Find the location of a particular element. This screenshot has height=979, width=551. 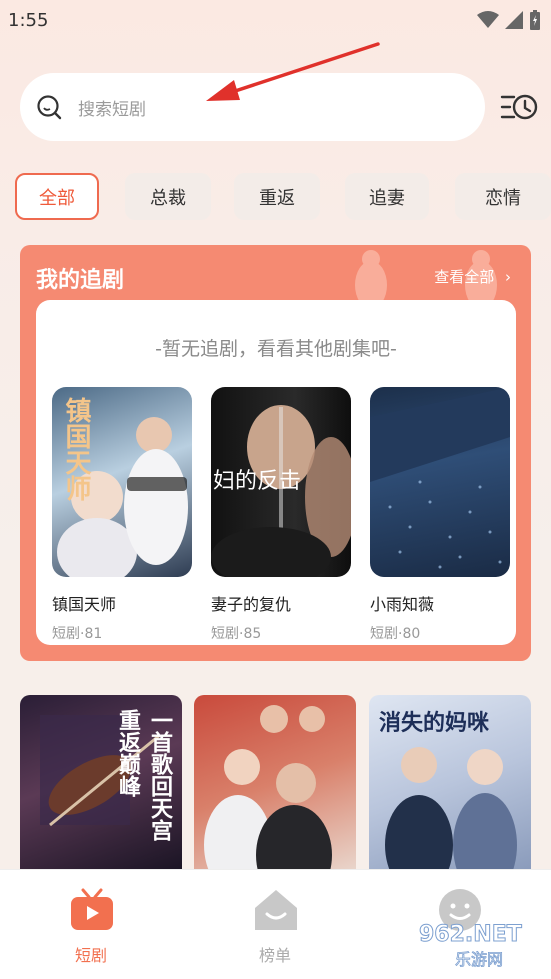

tab-category-chase-wife: 追妻 is located at coordinates (387, 196).